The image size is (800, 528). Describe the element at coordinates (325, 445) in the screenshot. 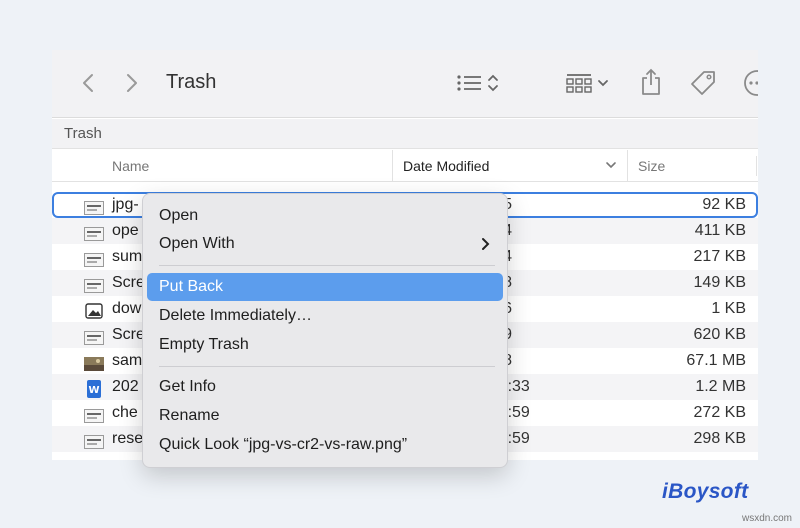

I see `menu-item-quick-look: Quick Look “jpg-vs-cr2-vs-raw.png”` at that location.